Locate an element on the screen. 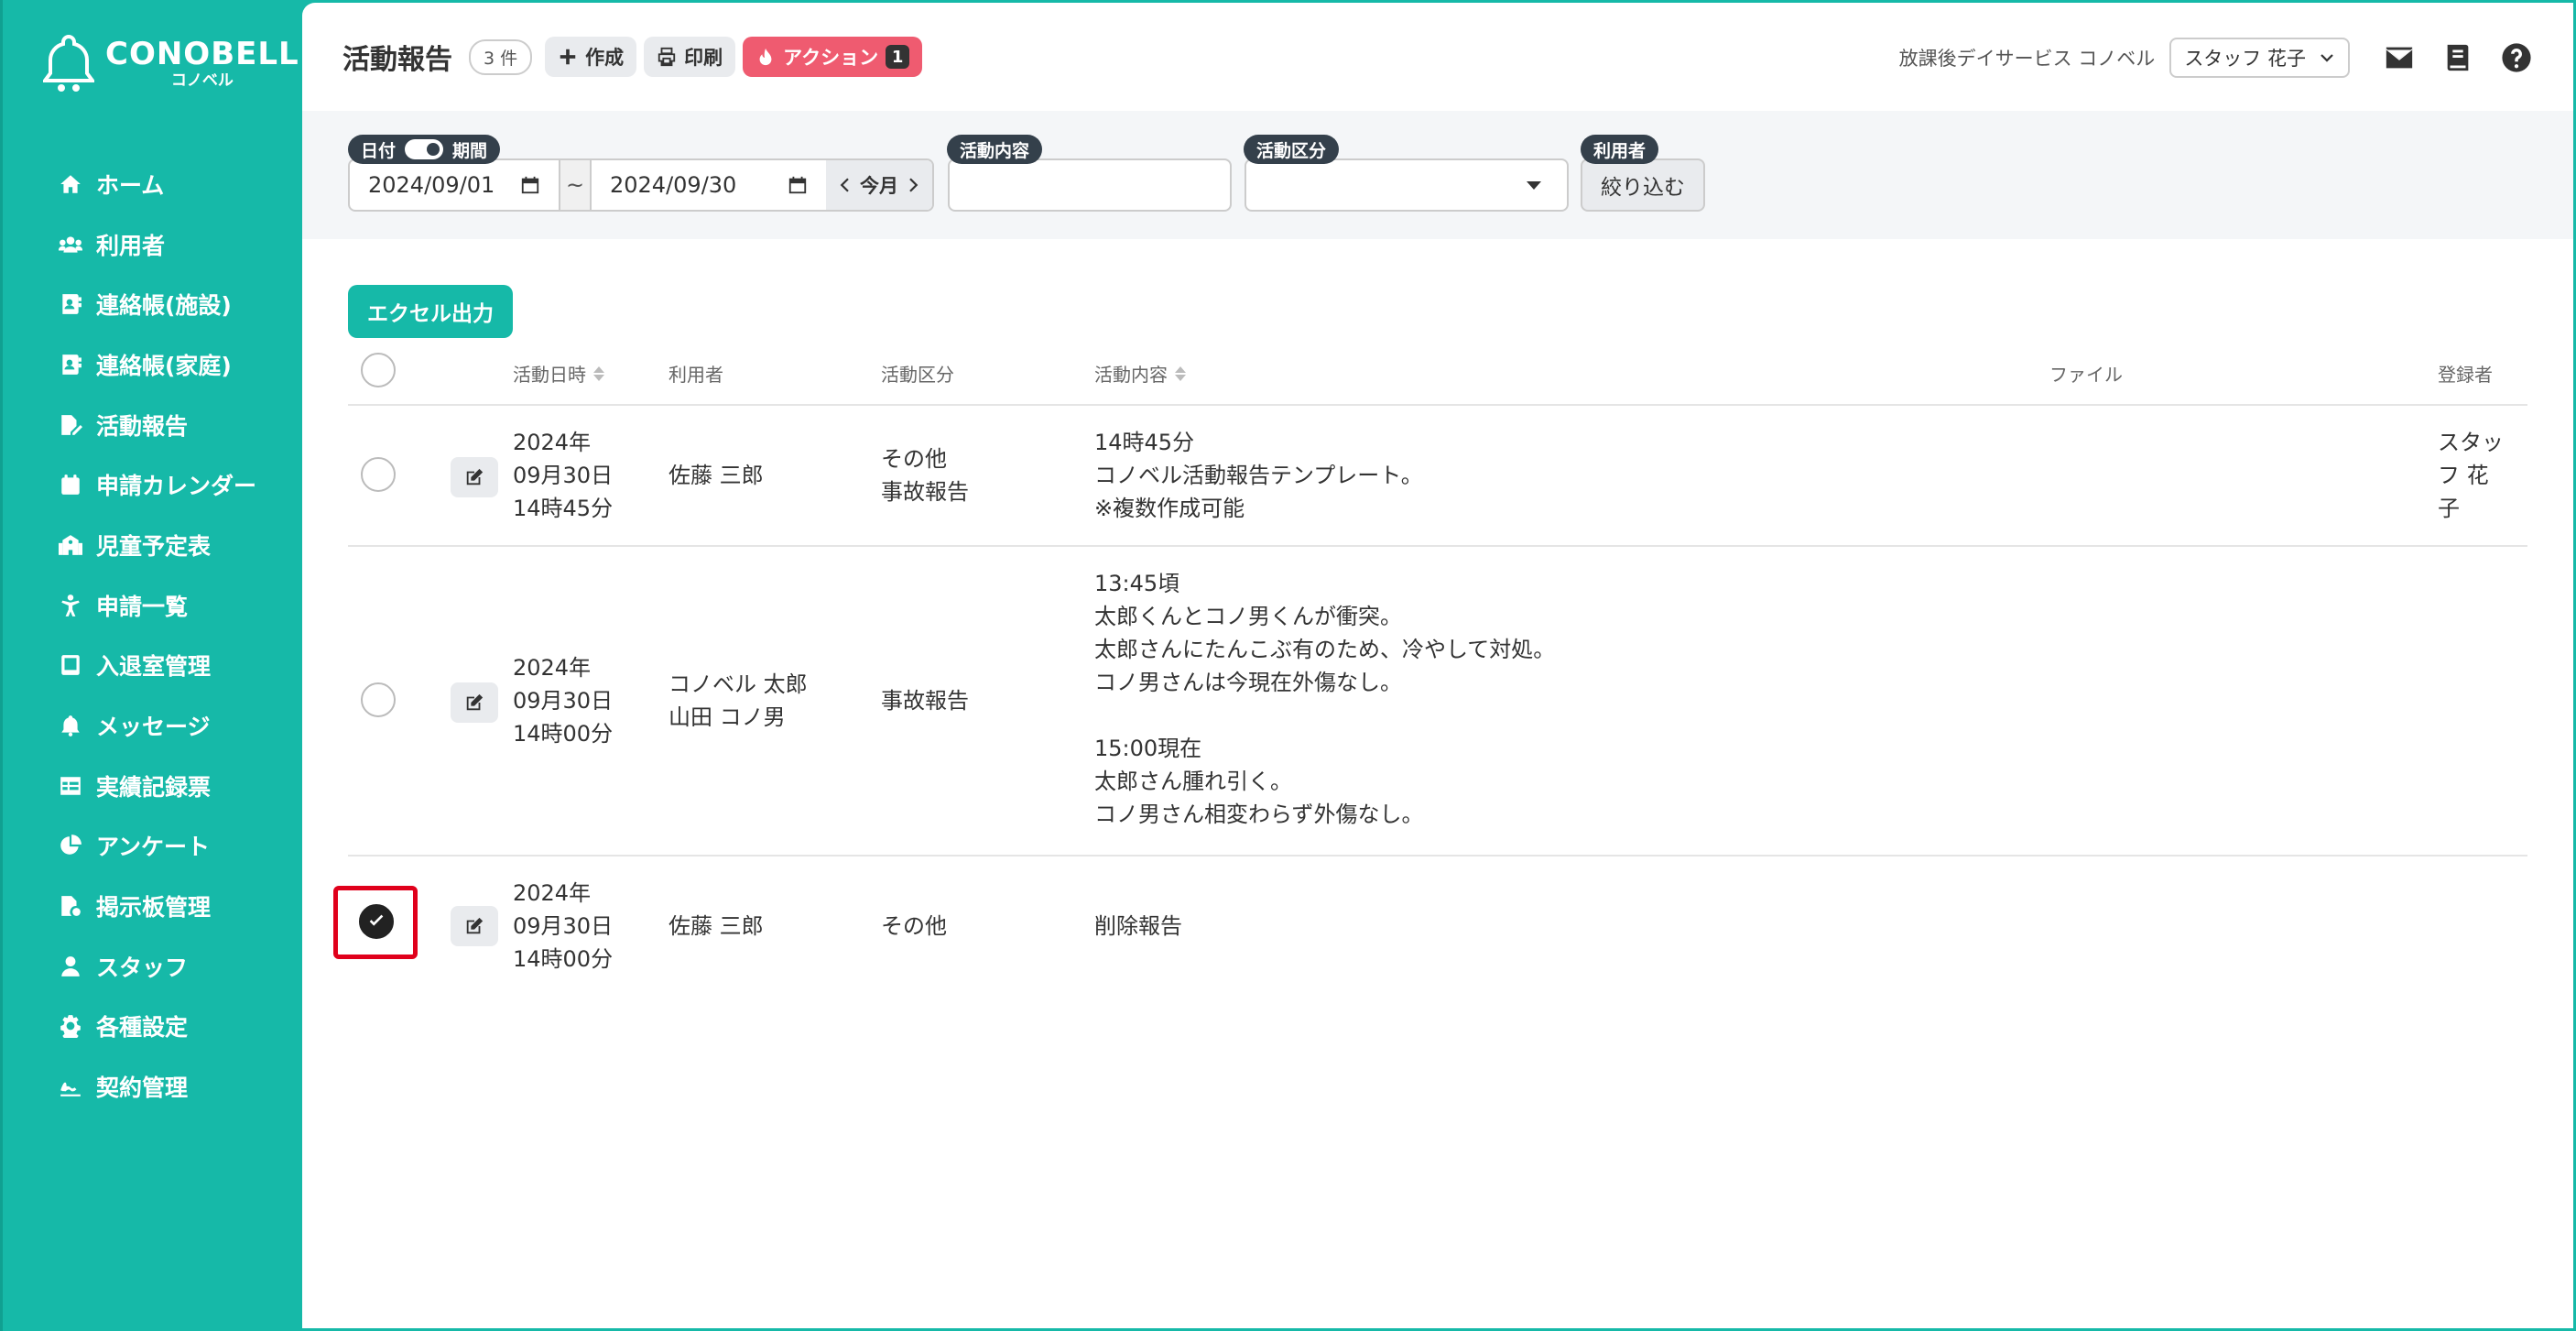  user-name: 山田 コノ男 is located at coordinates (727, 717).